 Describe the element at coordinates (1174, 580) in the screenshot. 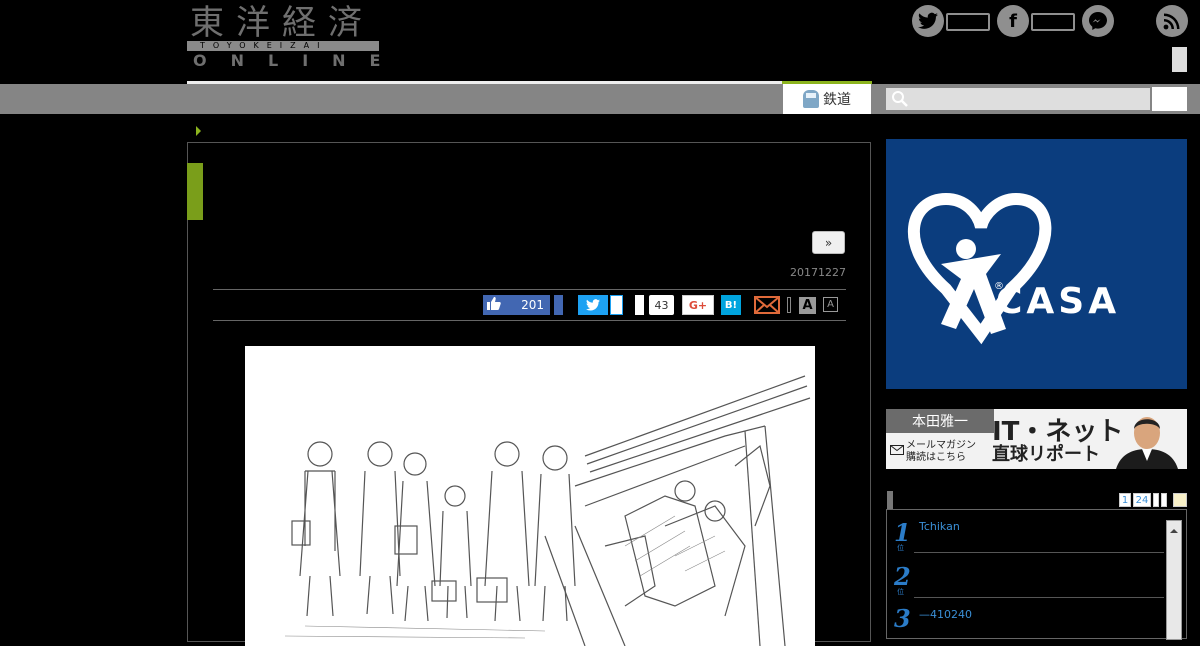

I see `ranking-scrollbar` at that location.